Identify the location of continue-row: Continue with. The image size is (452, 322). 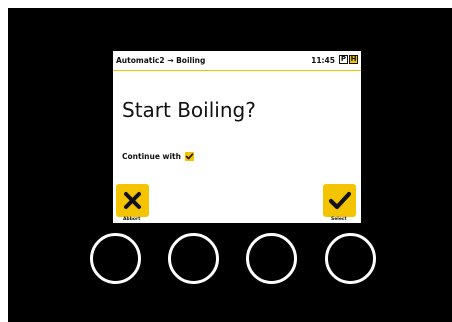
(158, 156).